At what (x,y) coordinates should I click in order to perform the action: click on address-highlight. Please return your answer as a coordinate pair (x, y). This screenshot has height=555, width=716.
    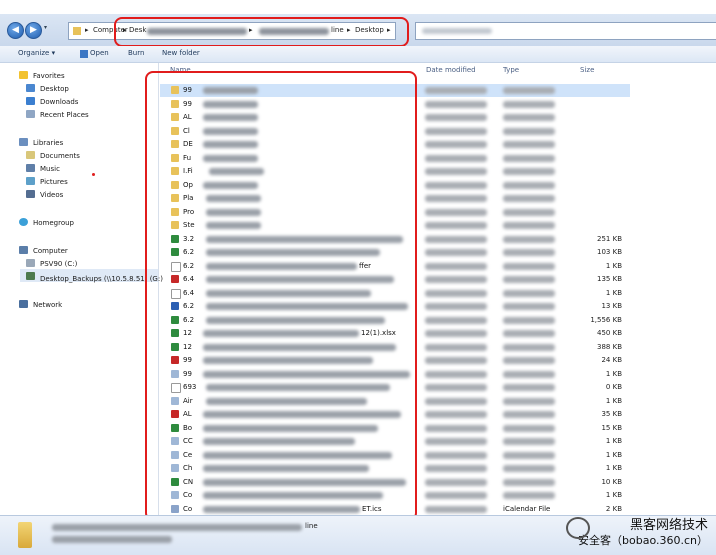
    Looking at the image, I should click on (261, 32).